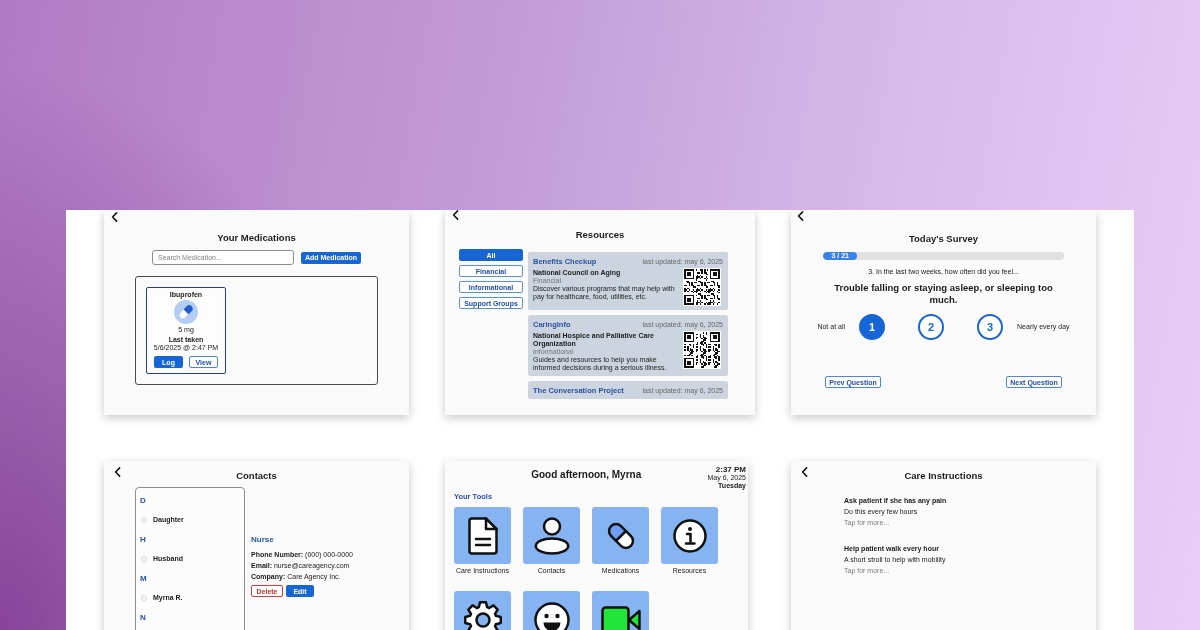 The height and width of the screenshot is (630, 1200). I want to click on rating-option: 2, so click(931, 327).